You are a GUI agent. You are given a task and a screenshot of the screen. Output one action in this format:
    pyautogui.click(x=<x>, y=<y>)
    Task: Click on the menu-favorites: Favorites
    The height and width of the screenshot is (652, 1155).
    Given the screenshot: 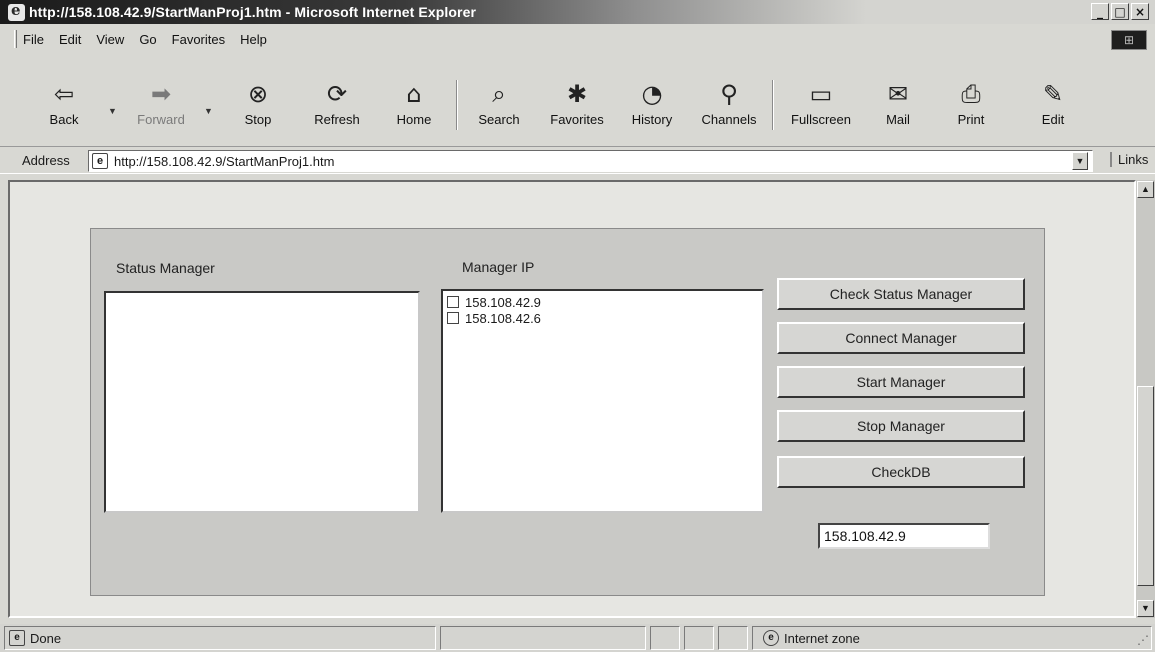 What is the action you would take?
    pyautogui.click(x=198, y=39)
    